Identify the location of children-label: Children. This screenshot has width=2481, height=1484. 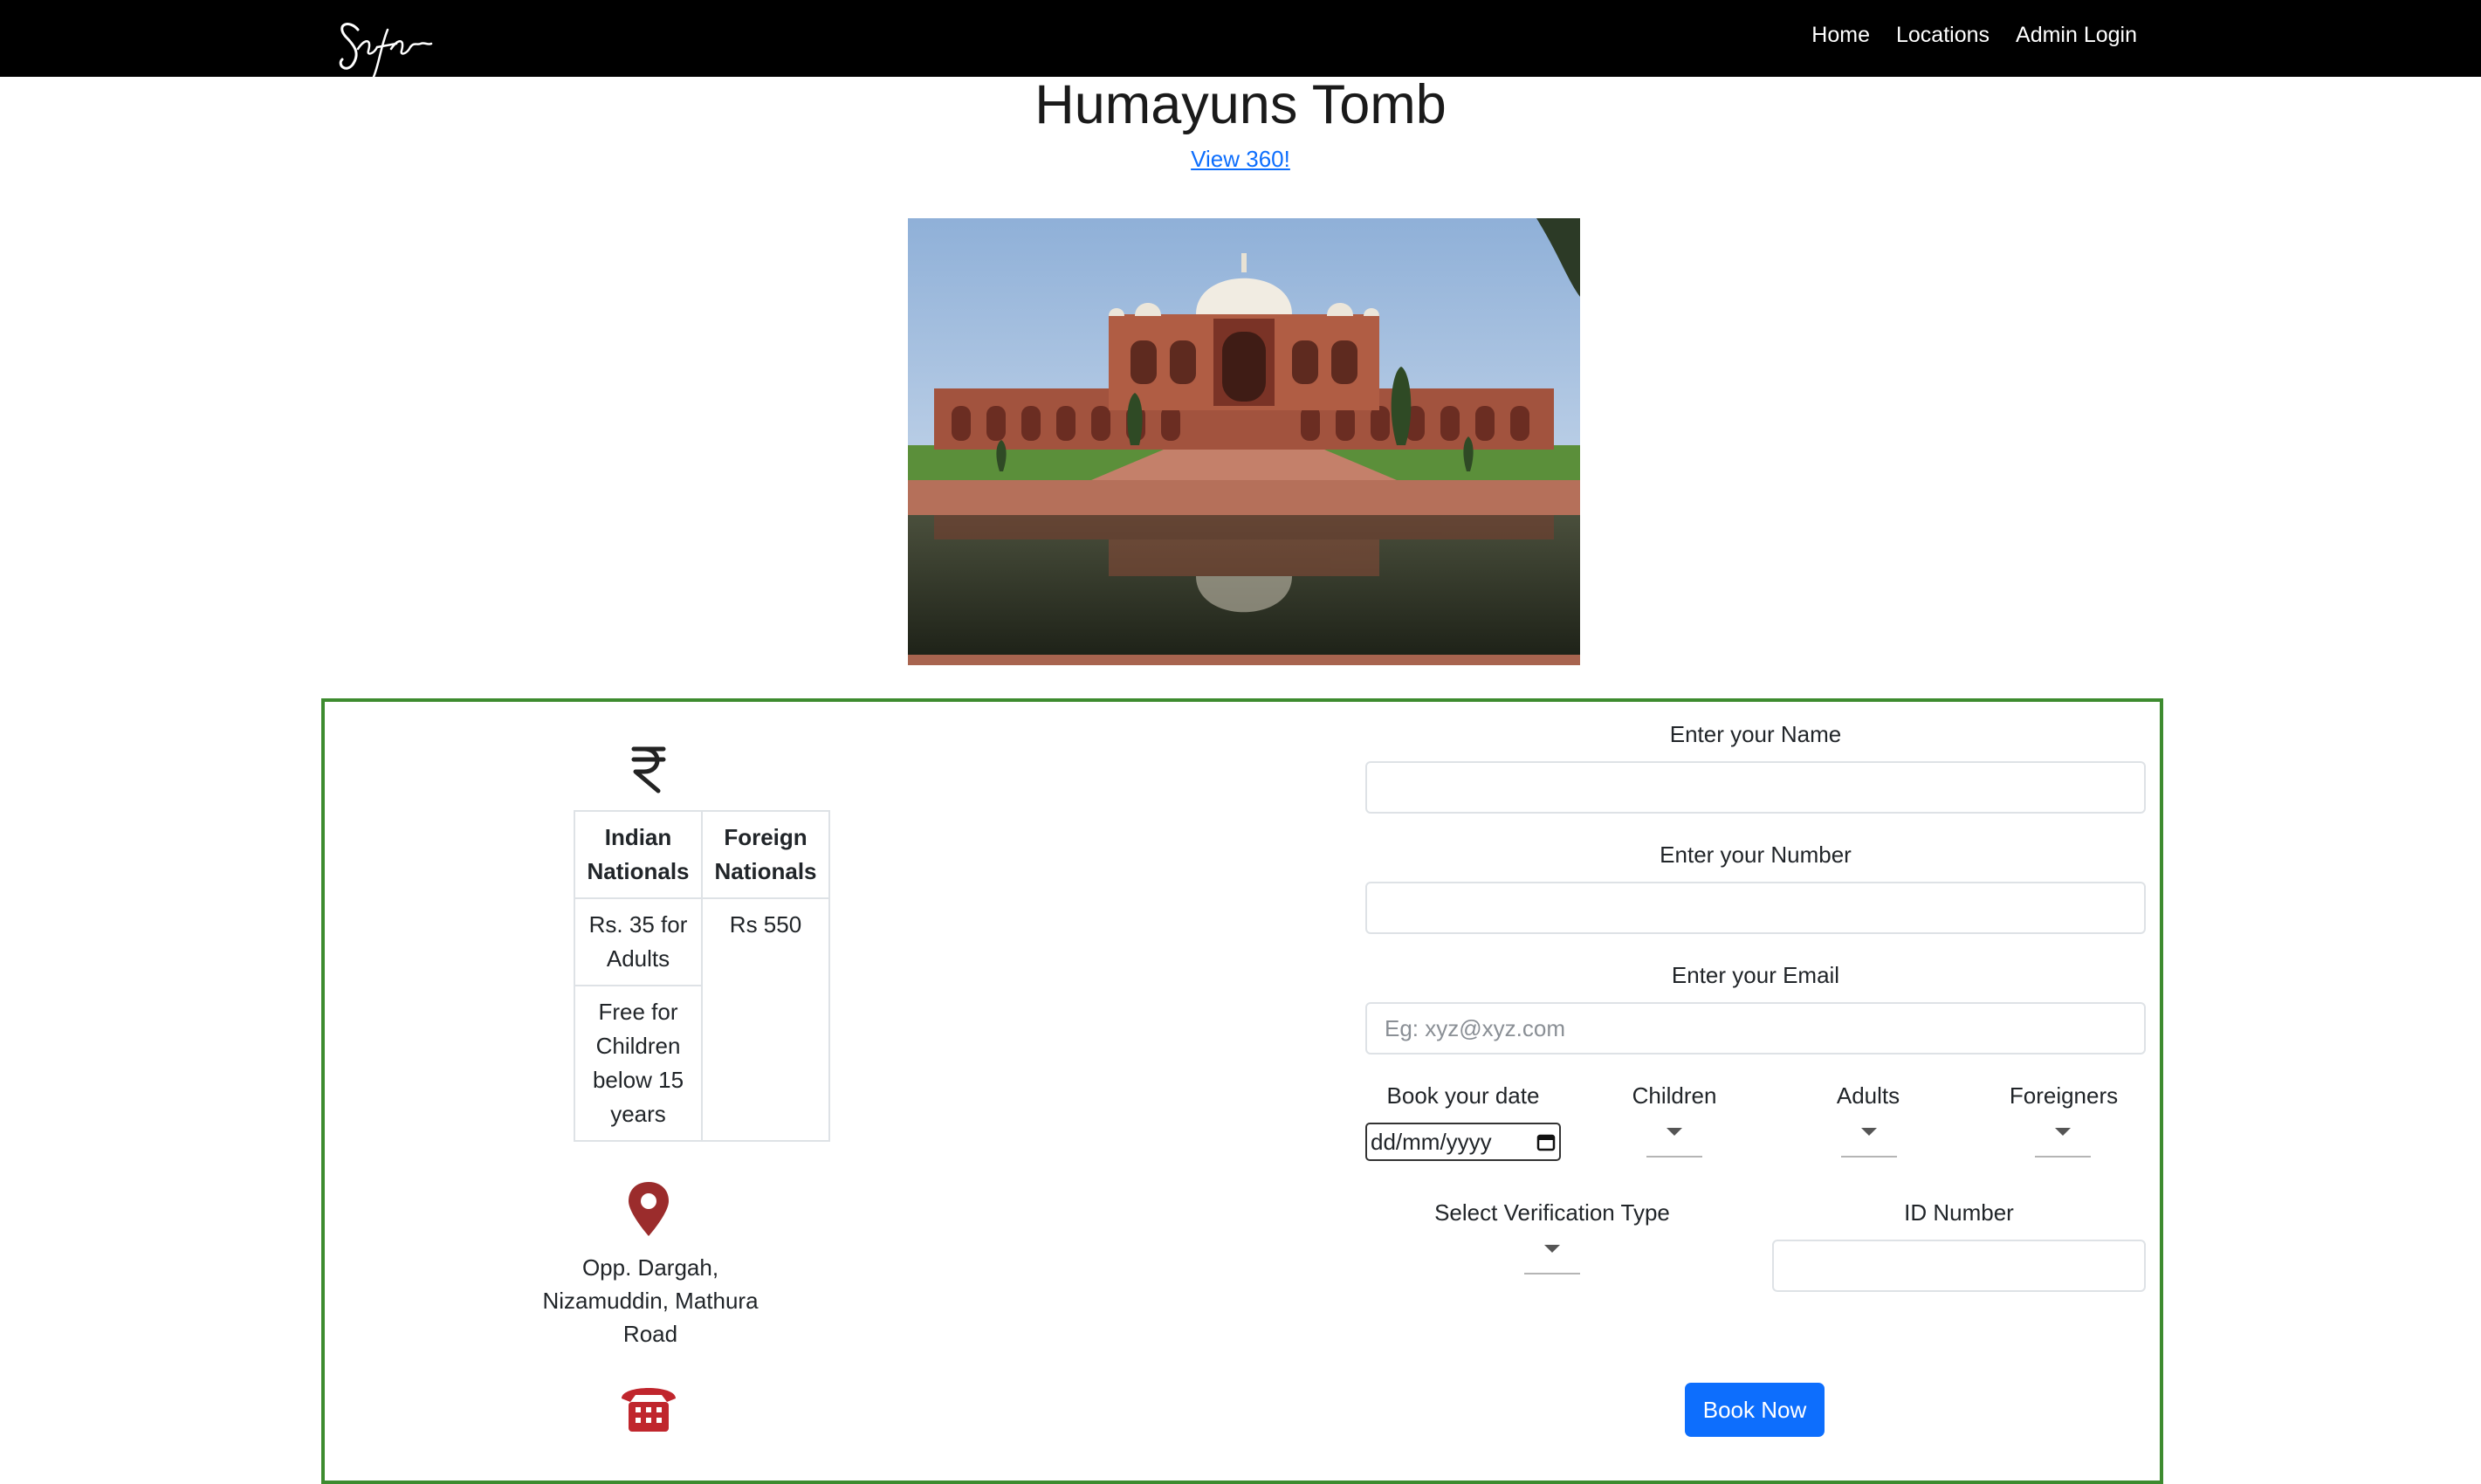
(1674, 1096).